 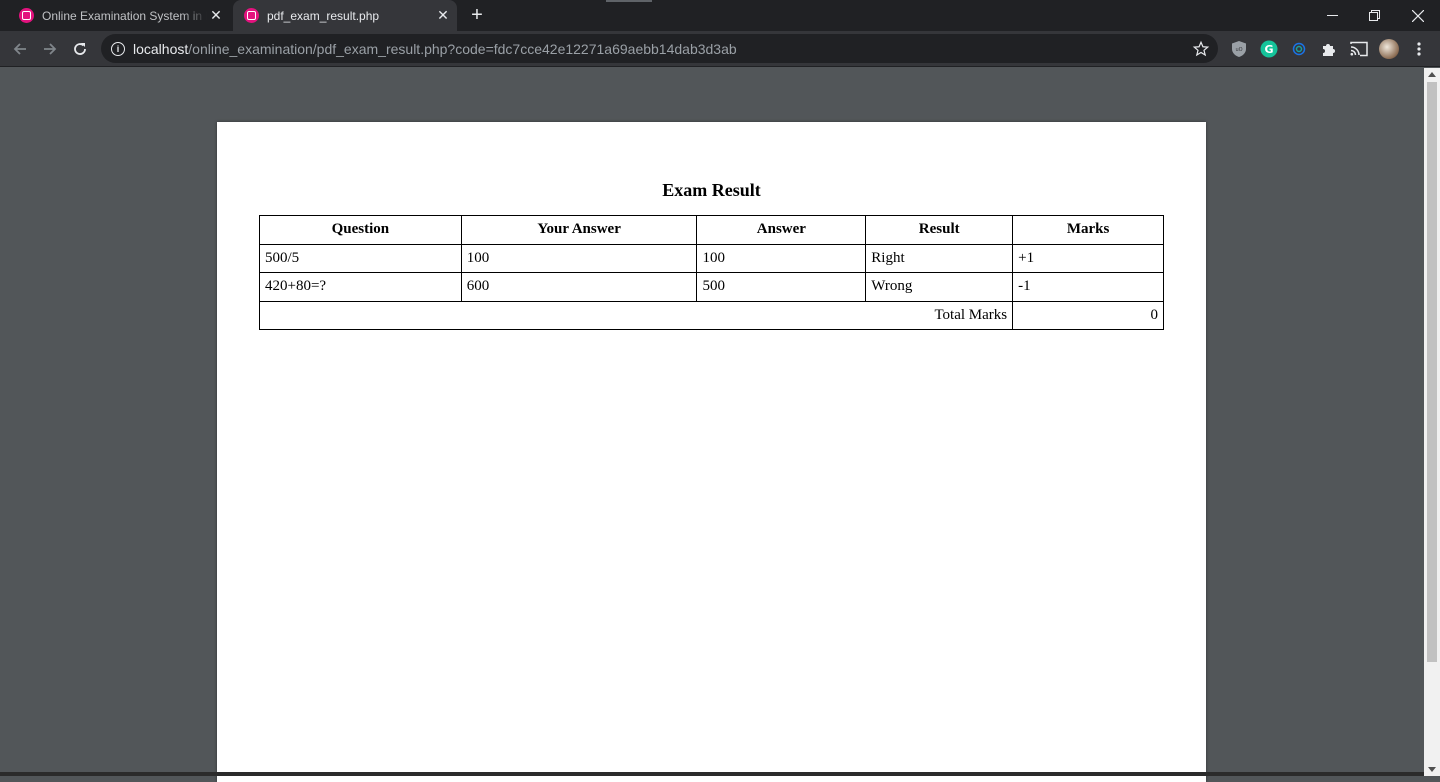 I want to click on arrow-left-icon, so click(x=19, y=49).